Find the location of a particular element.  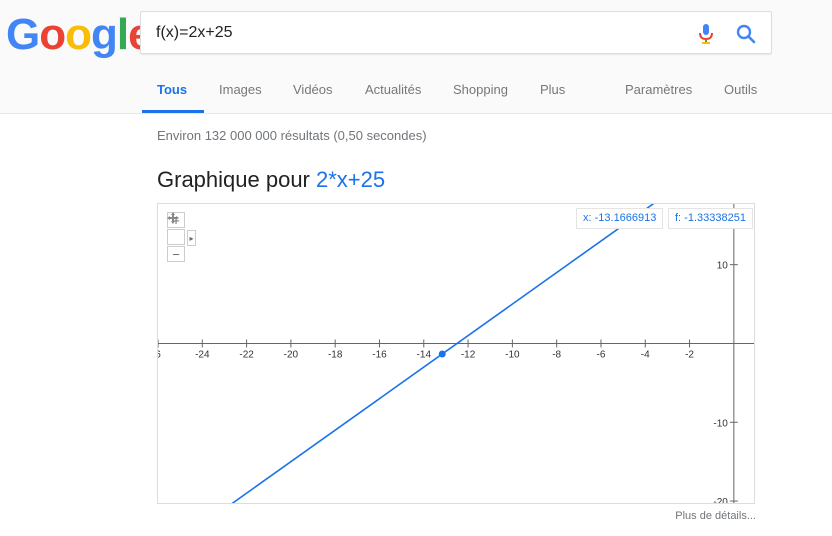

logo-letter: g is located at coordinates (104, 34).